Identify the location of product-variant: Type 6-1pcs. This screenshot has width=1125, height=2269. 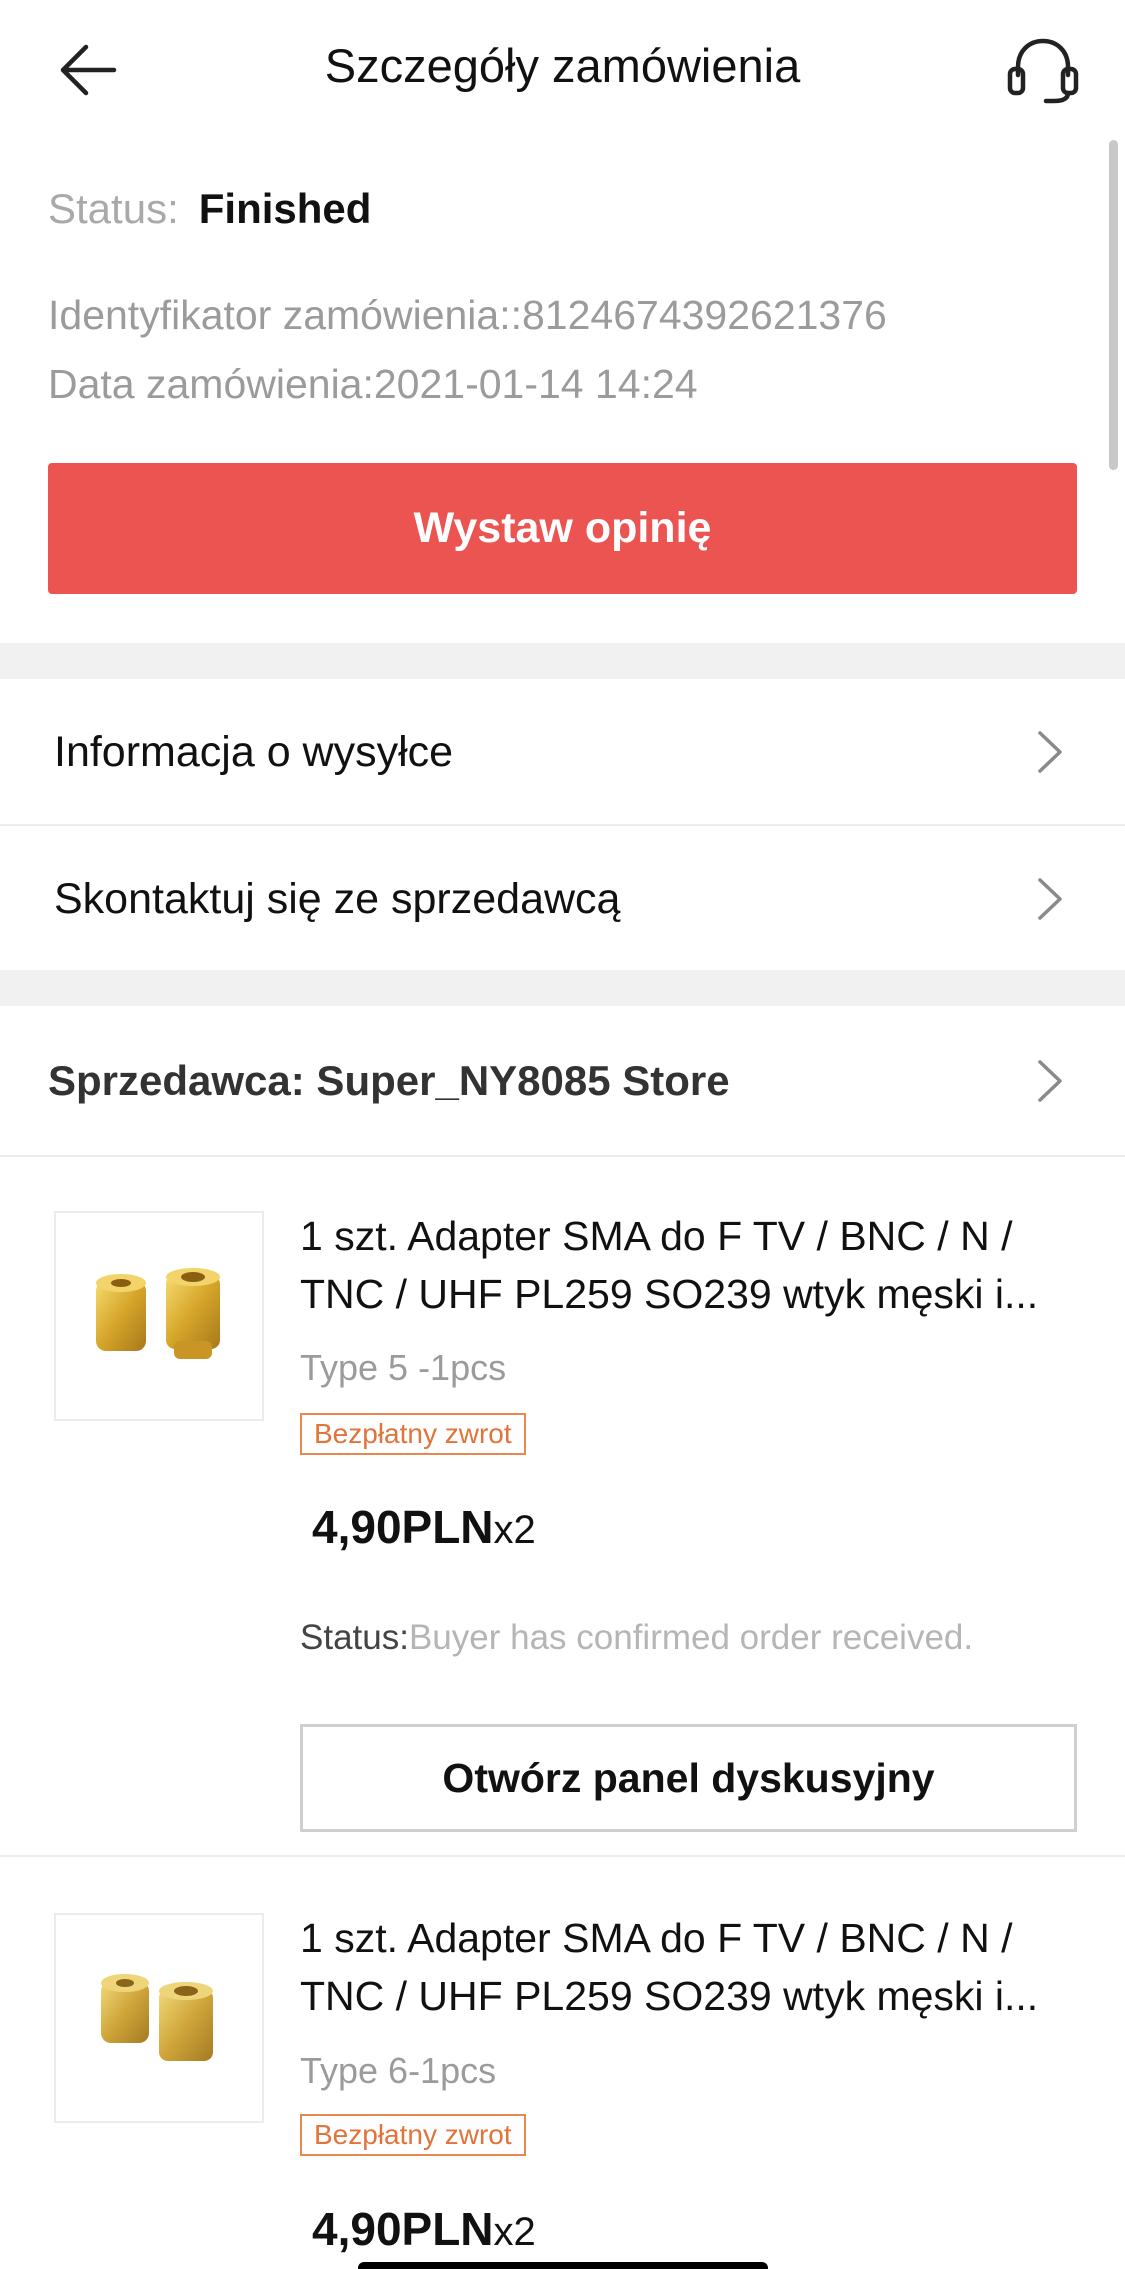
(398, 2070).